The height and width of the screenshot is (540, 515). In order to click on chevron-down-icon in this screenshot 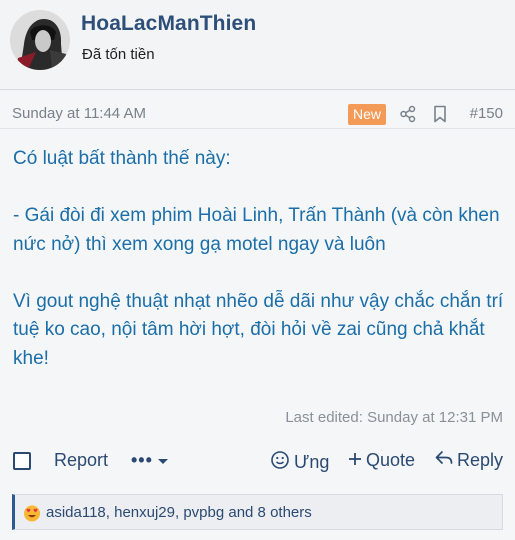, I will do `click(163, 460)`.